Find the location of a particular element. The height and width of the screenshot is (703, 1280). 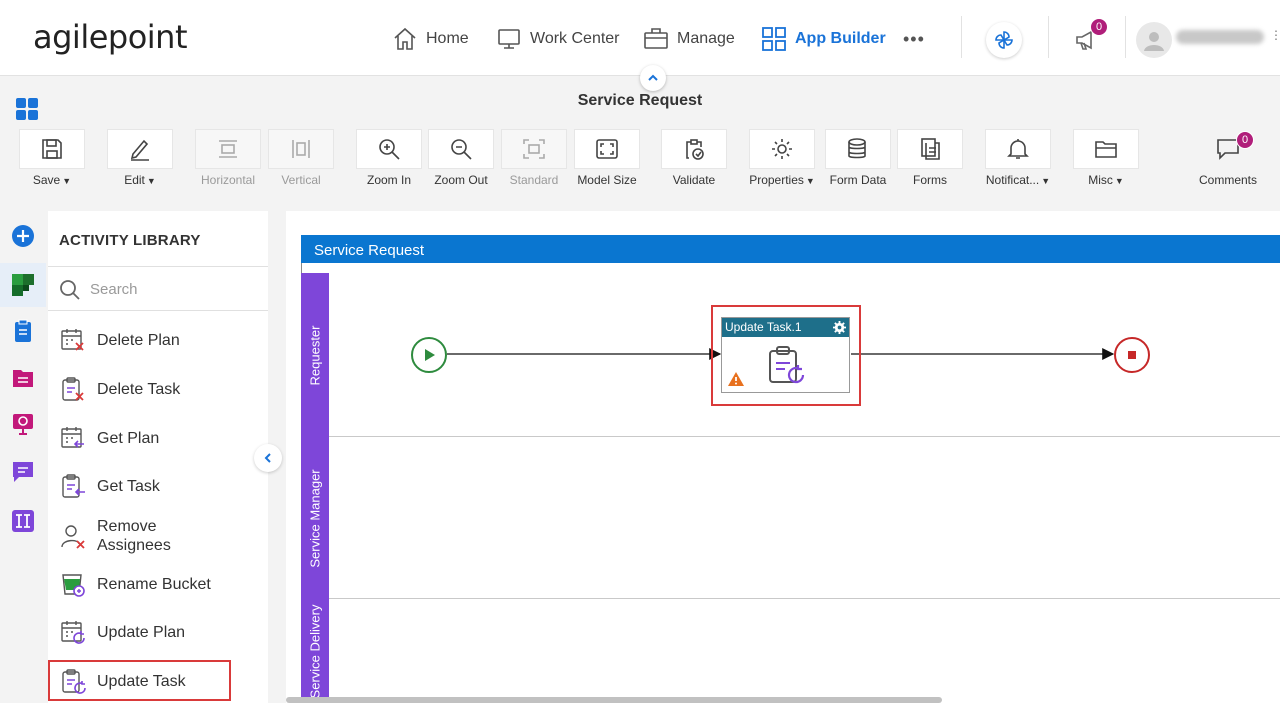

start-event is located at coordinates (429, 355).